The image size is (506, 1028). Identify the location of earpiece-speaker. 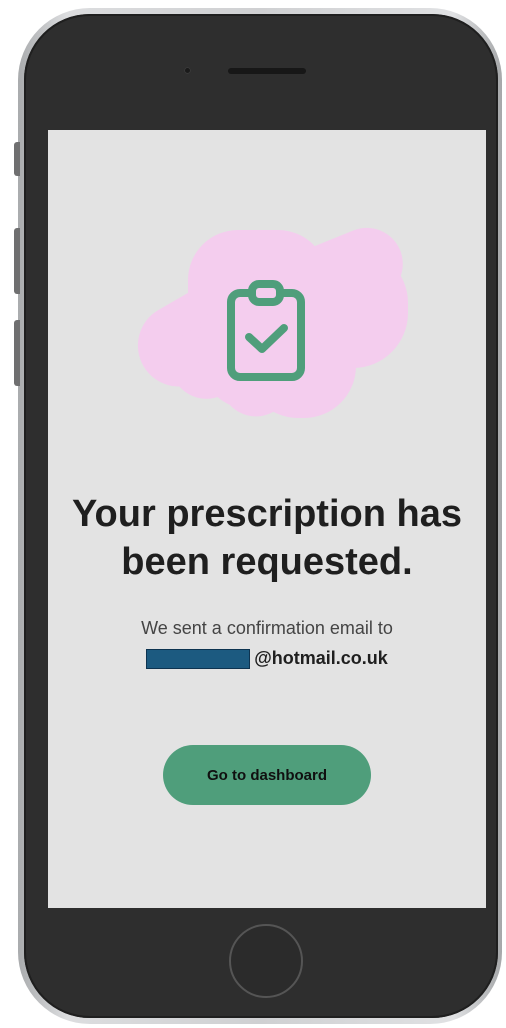
(267, 71).